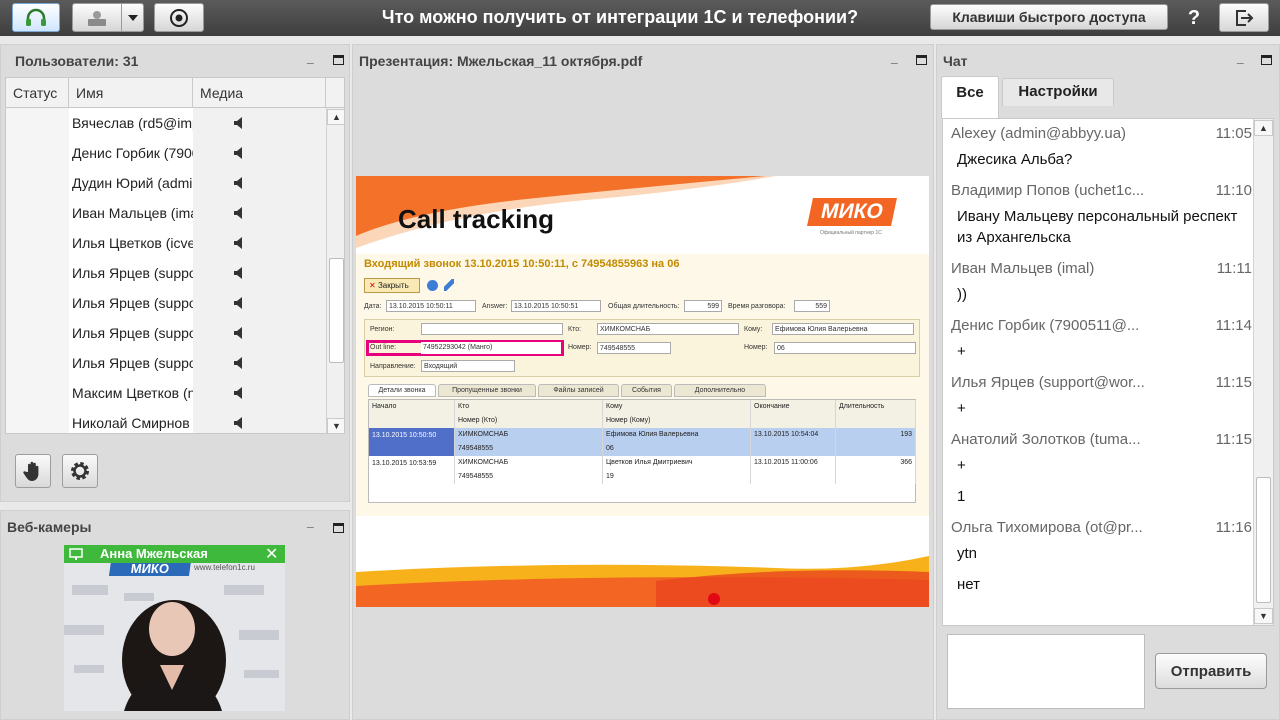 This screenshot has width=1280, height=720. Describe the element at coordinates (166, 420) in the screenshot. I see `user-row: Николай Смирнов` at that location.